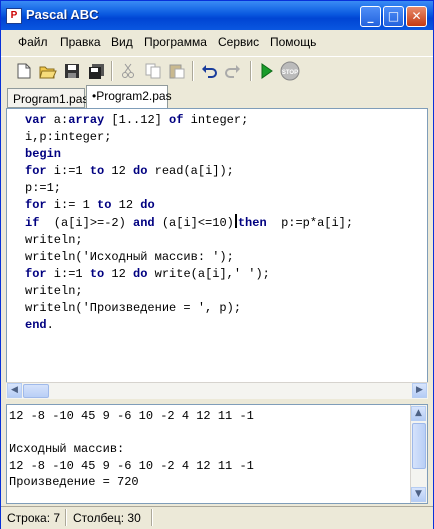  Describe the element at coordinates (96, 71) in the screenshot. I see `save-all-icon` at that location.